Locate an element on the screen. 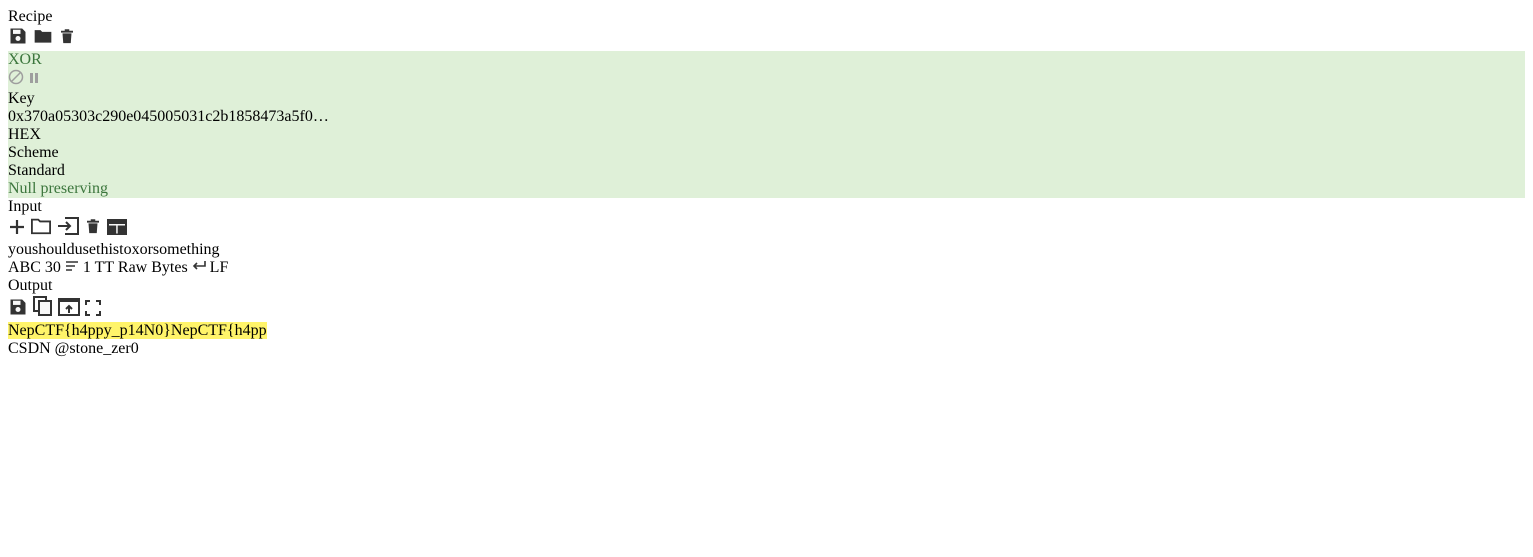 Image resolution: width=1533 pixels, height=557 pixels. plus-icon is located at coordinates (17, 227).